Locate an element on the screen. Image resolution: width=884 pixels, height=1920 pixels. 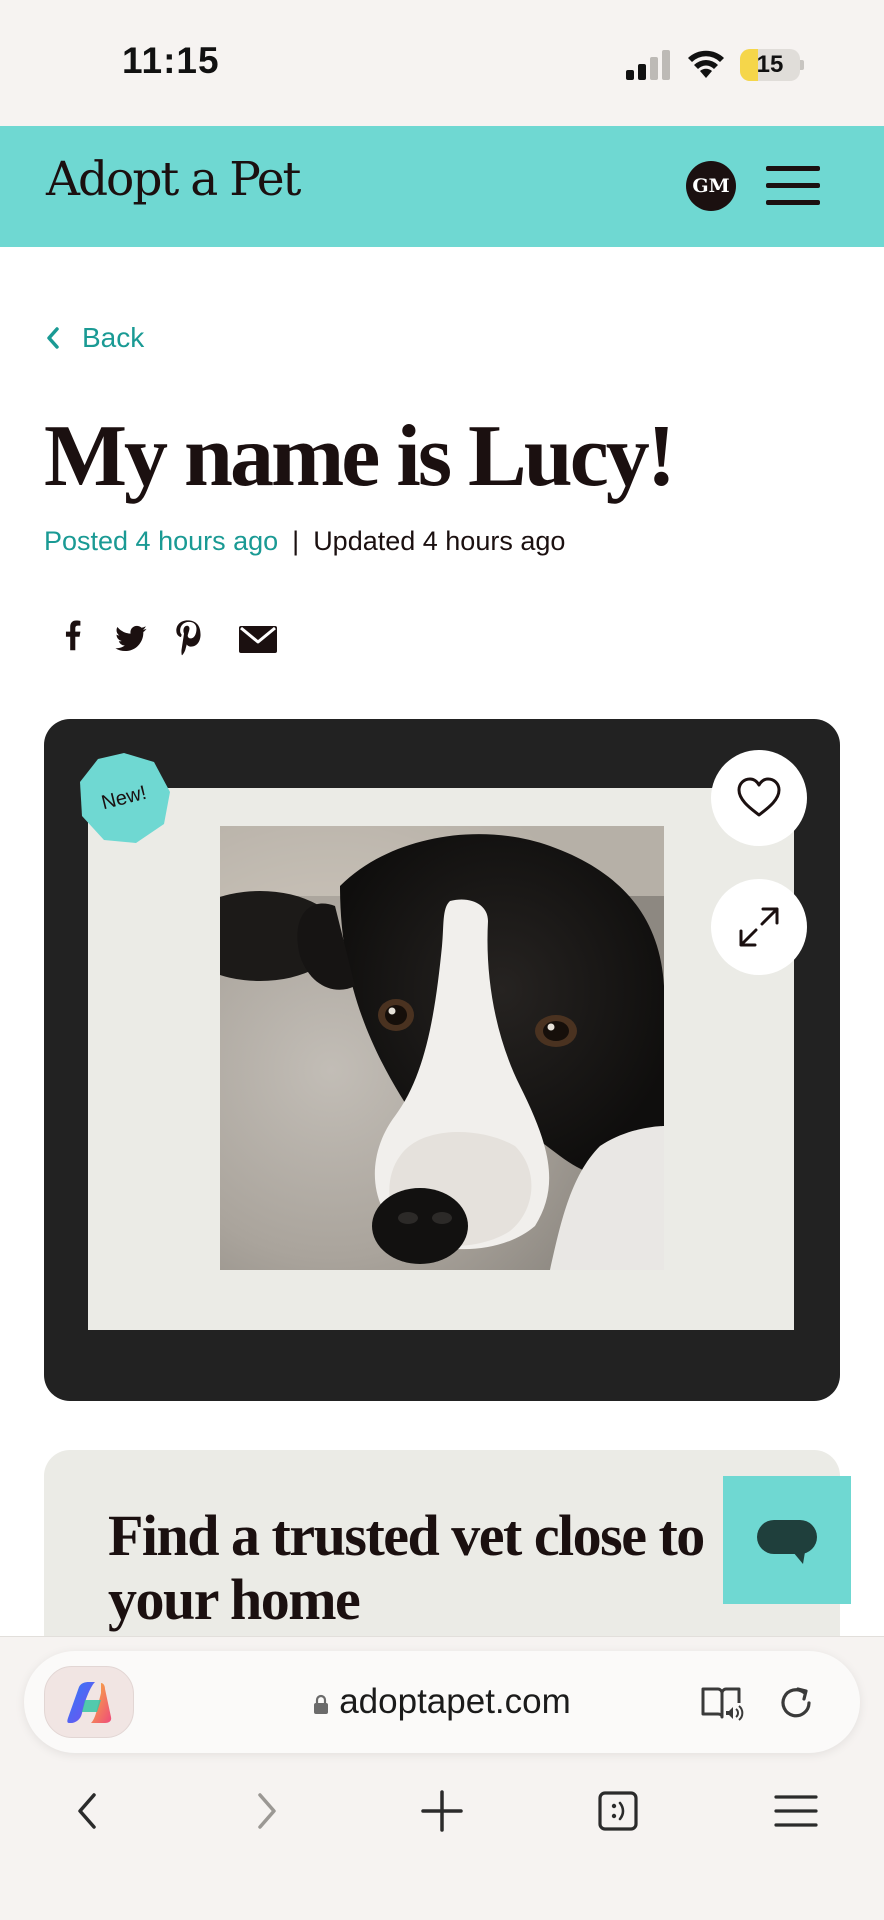
heart-icon is located at coordinates (759, 797).